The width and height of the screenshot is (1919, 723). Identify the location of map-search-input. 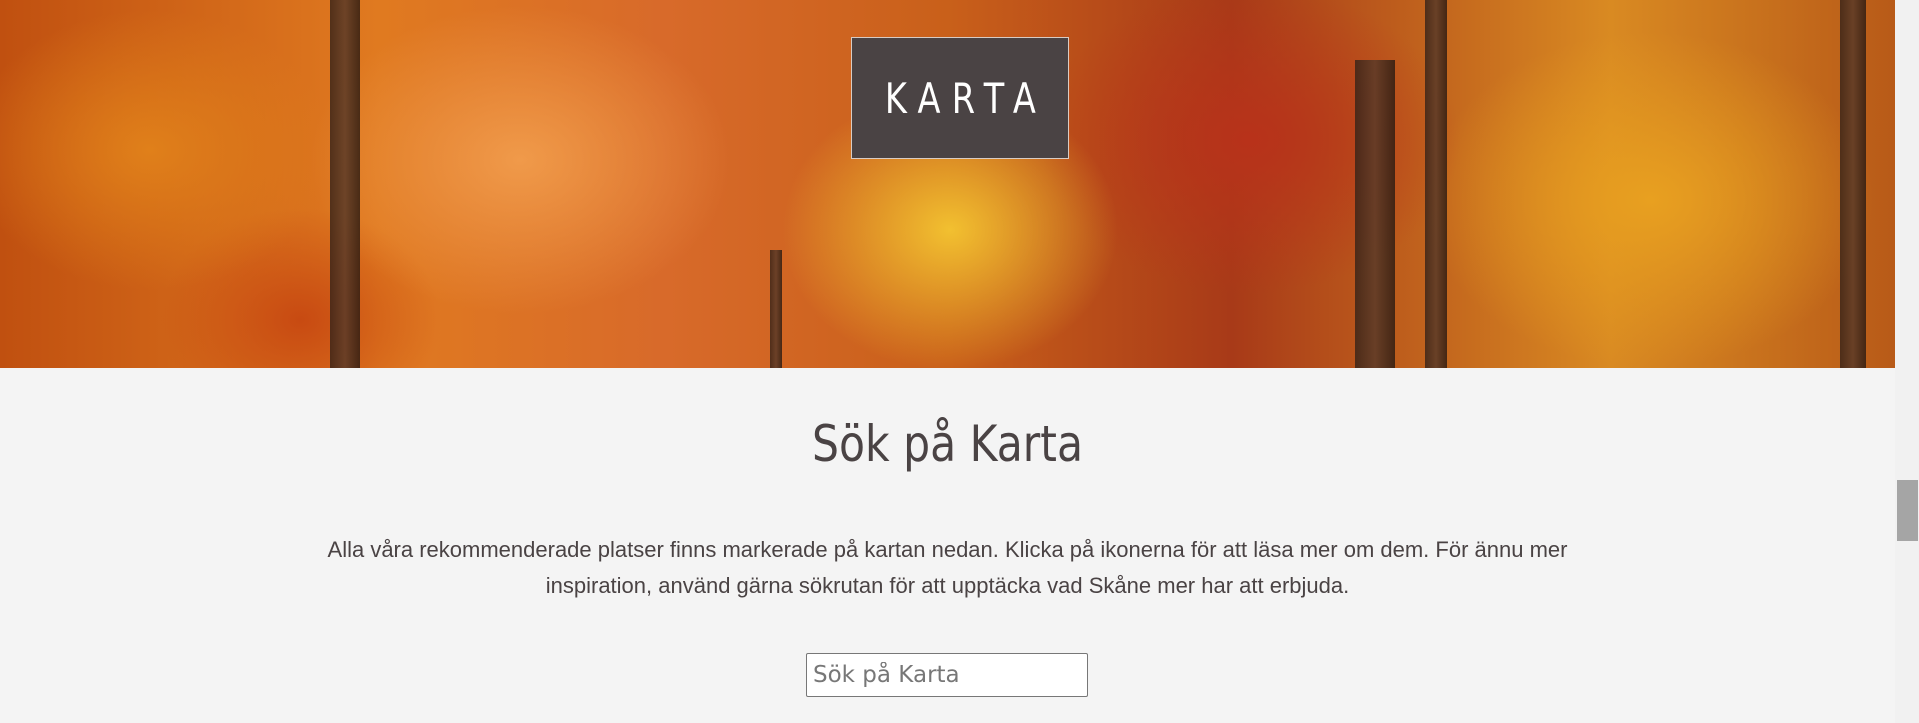
(947, 675).